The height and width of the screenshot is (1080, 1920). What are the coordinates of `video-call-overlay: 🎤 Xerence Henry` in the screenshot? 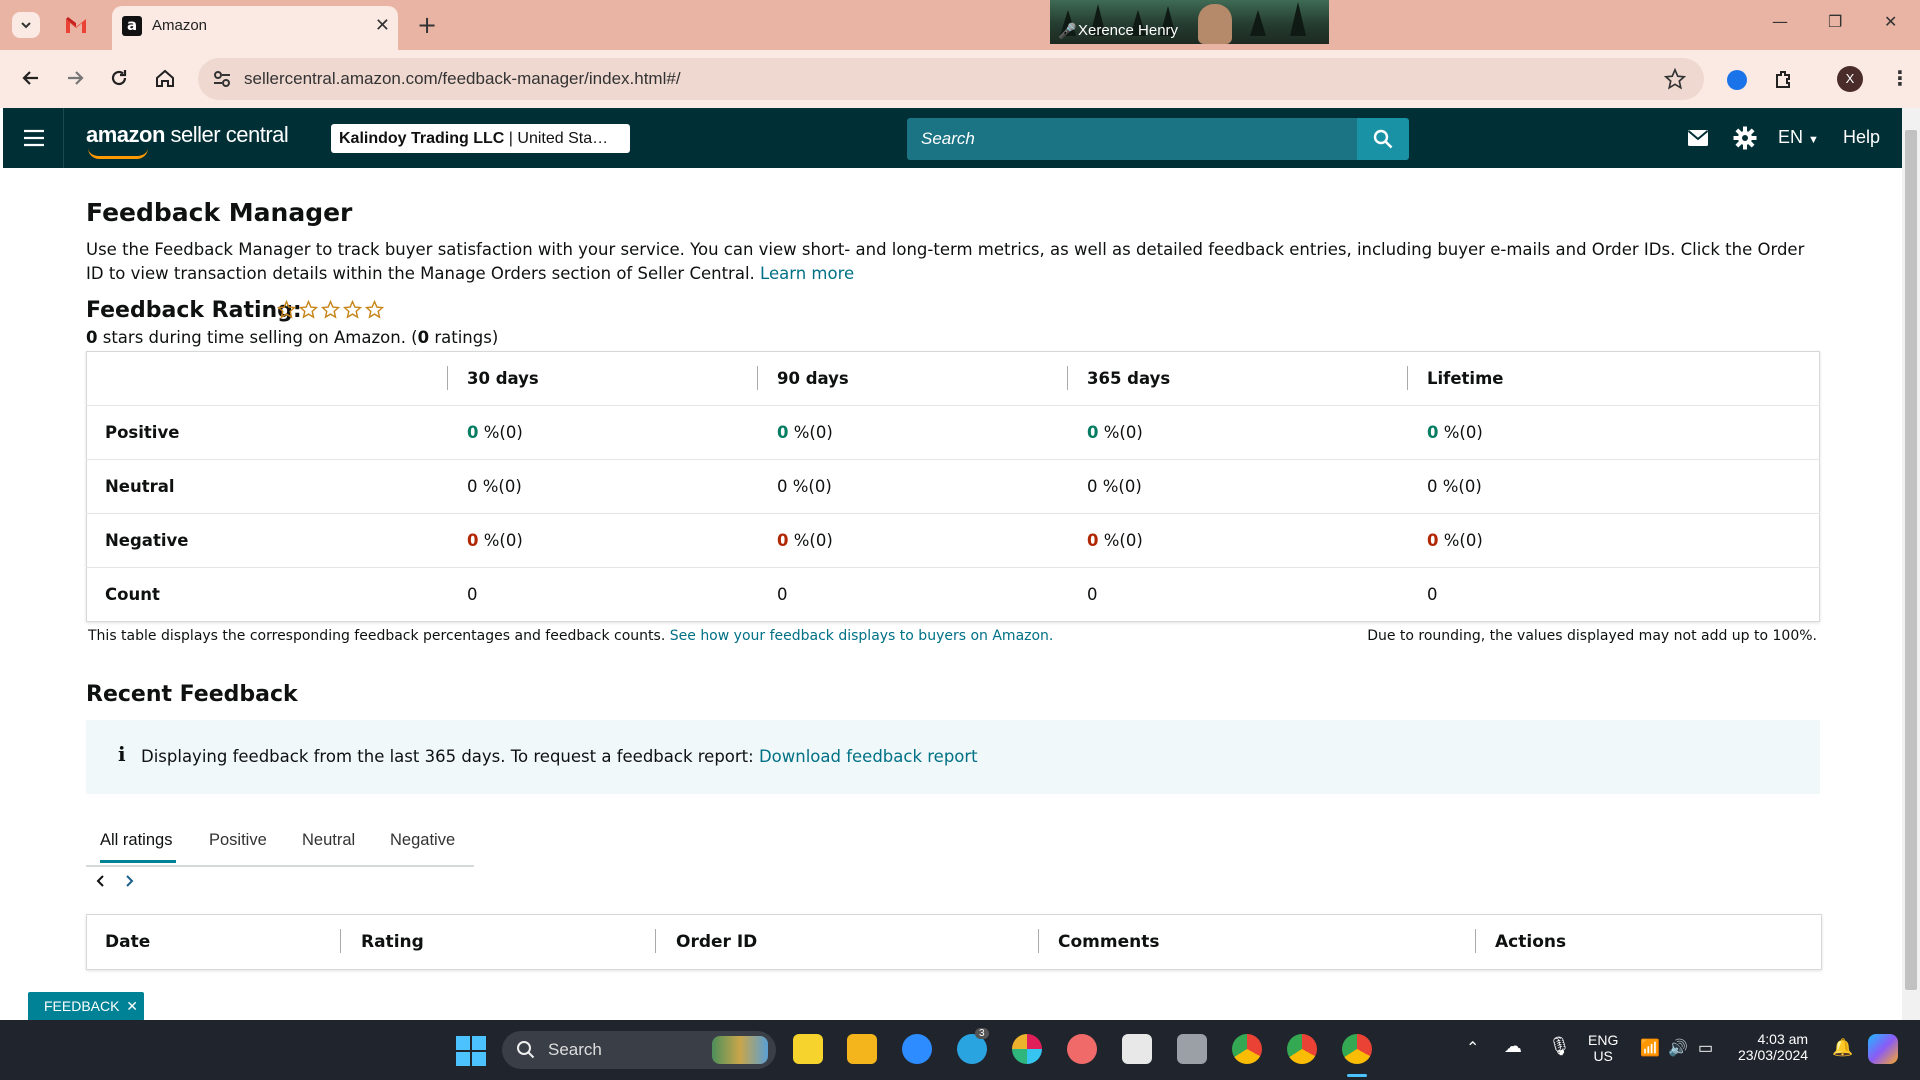 It's located at (1189, 22).